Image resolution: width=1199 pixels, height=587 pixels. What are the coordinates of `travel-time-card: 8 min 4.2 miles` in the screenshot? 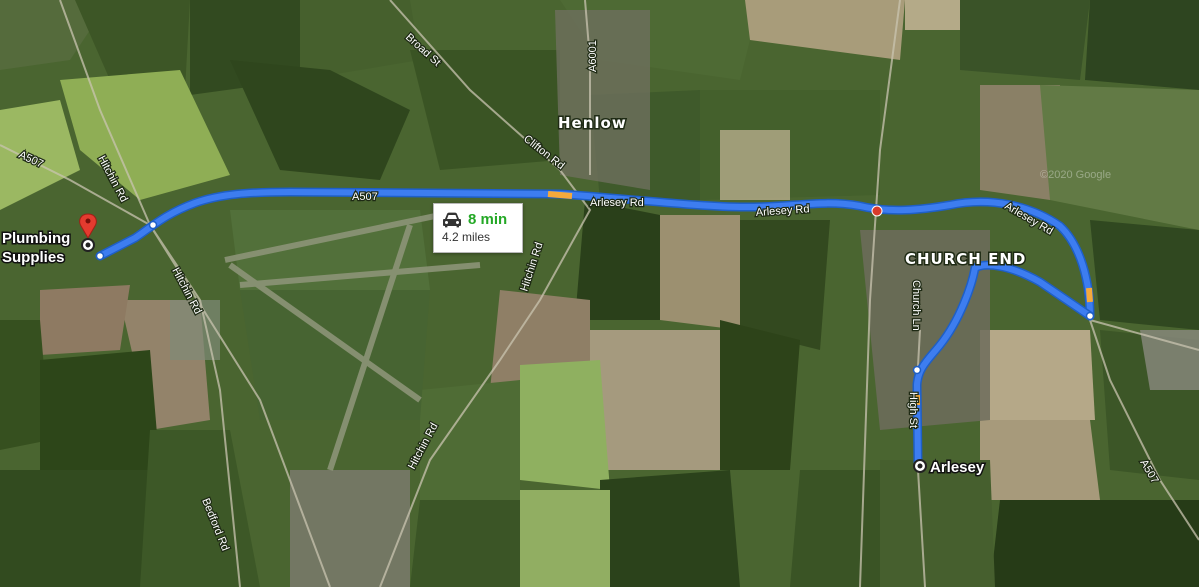 It's located at (478, 228).